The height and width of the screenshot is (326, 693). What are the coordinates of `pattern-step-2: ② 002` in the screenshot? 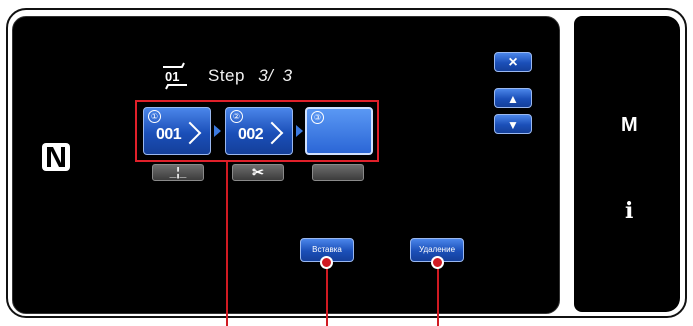 It's located at (259, 131).